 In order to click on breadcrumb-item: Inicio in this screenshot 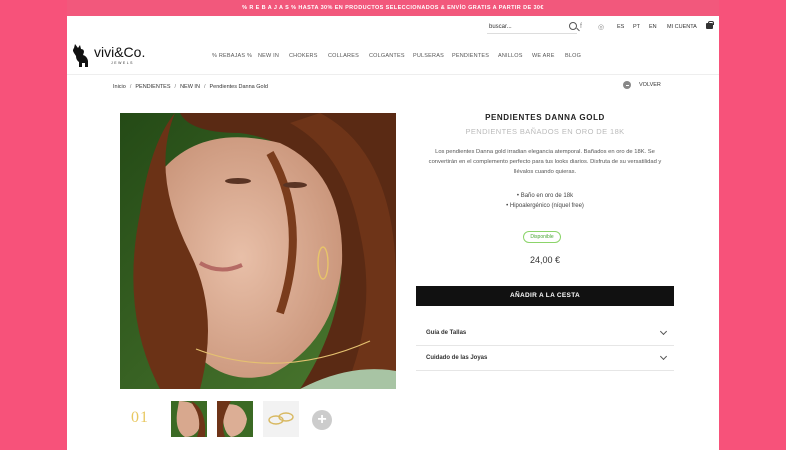, I will do `click(119, 87)`.